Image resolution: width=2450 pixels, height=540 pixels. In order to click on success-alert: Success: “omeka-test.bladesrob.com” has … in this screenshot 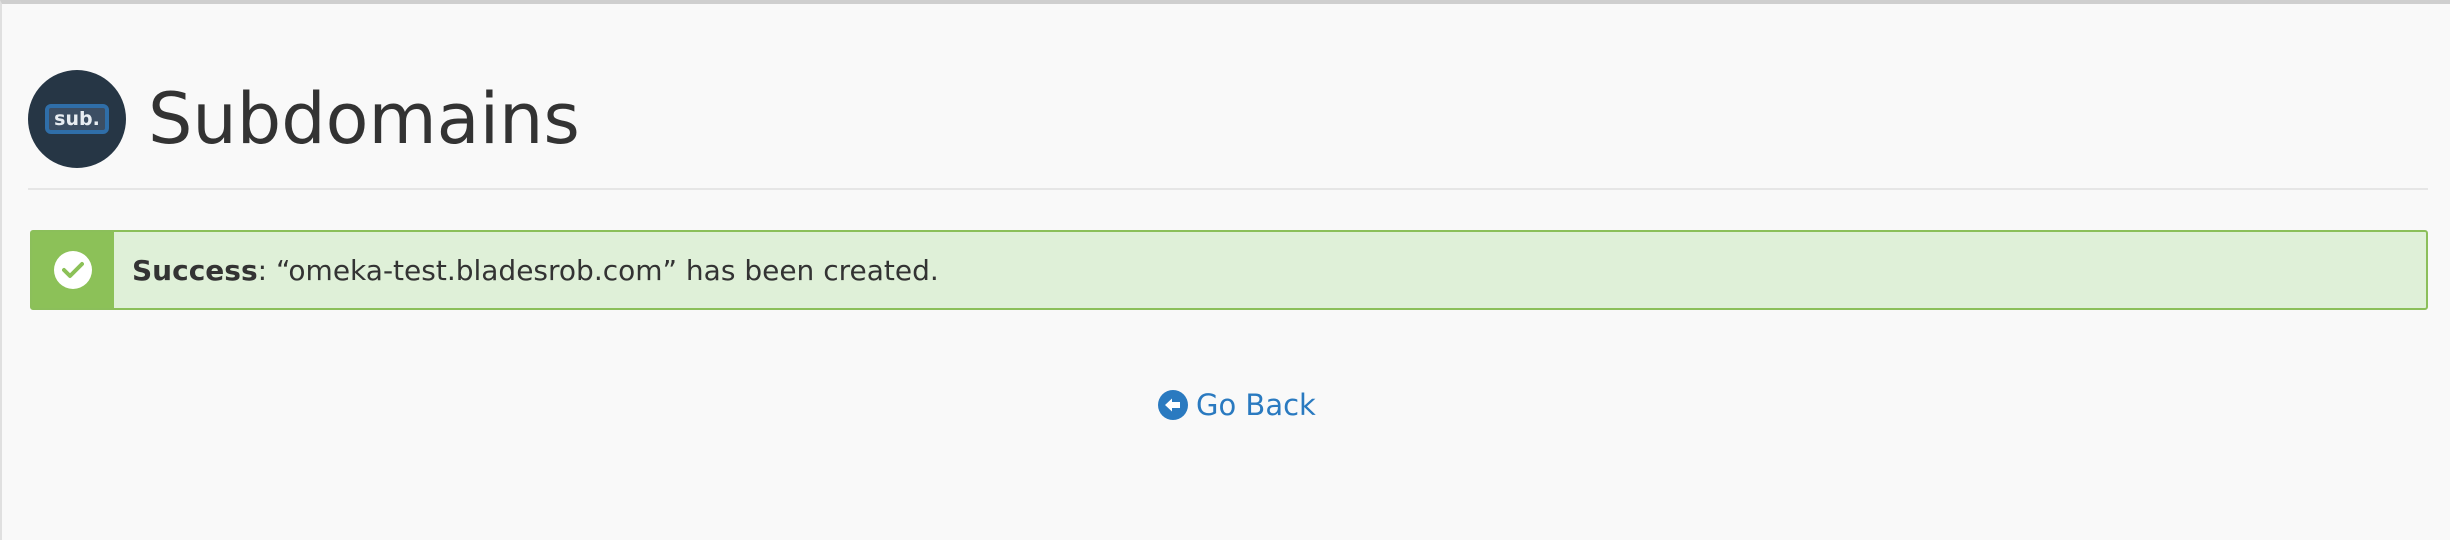, I will do `click(1229, 270)`.